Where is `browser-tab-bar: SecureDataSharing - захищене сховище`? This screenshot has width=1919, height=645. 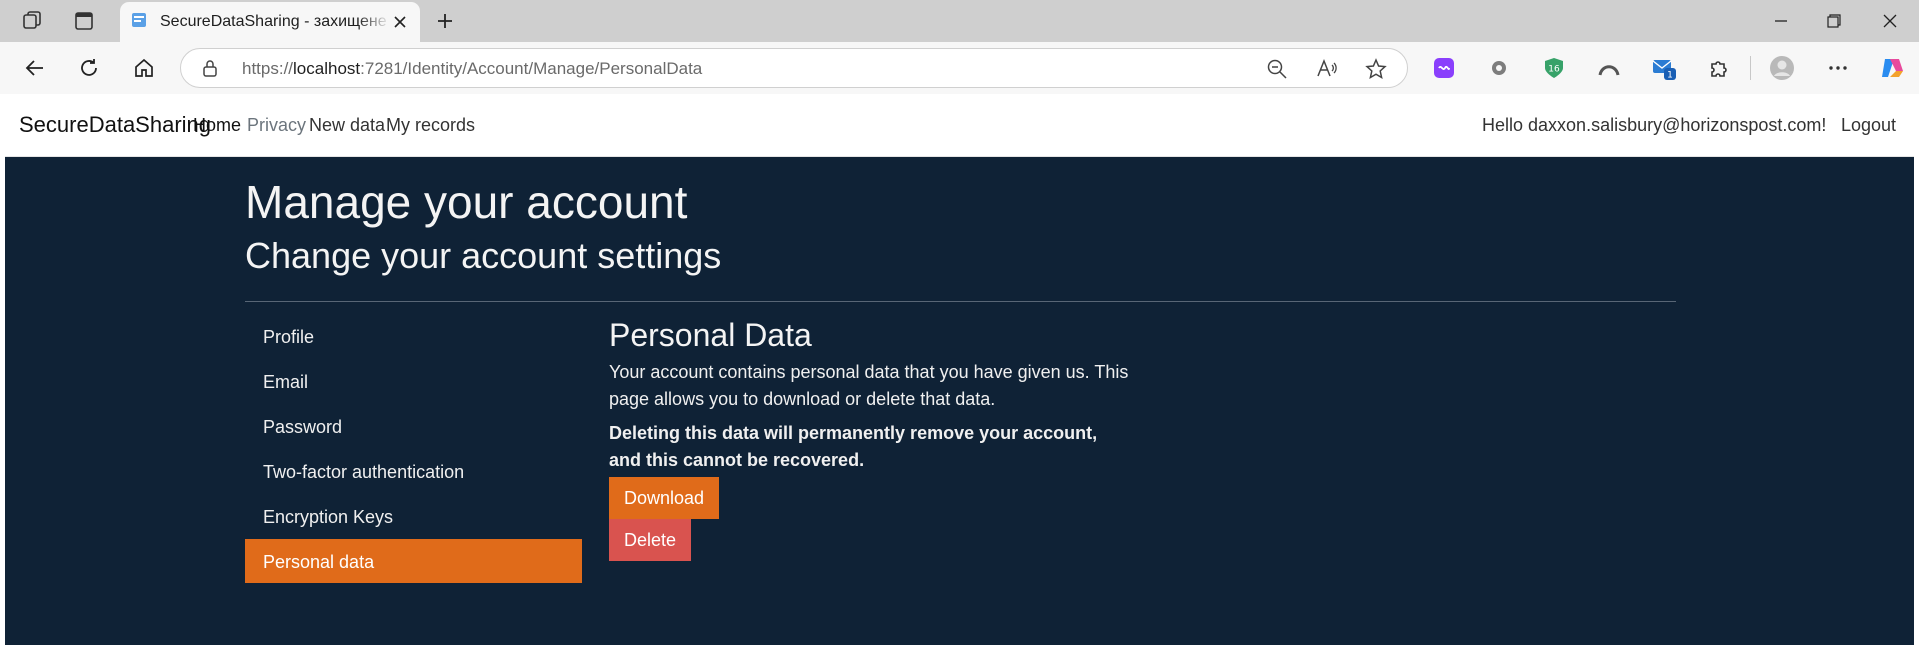
browser-tab-bar: SecureDataSharing - захищене сховище is located at coordinates (959, 21).